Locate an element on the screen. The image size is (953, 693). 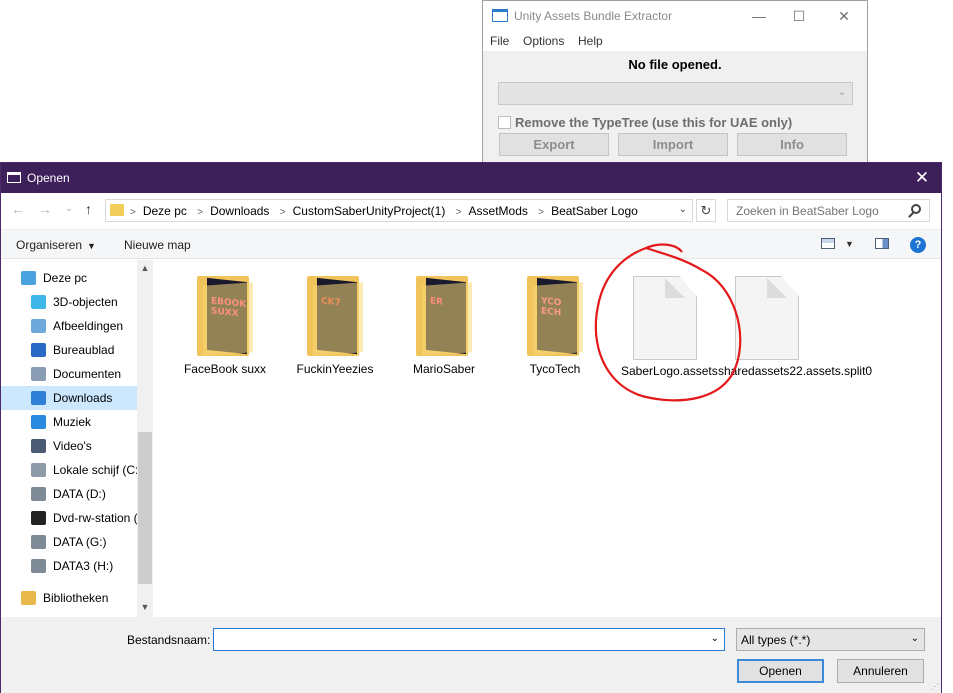
search-box is located at coordinates (828, 210).